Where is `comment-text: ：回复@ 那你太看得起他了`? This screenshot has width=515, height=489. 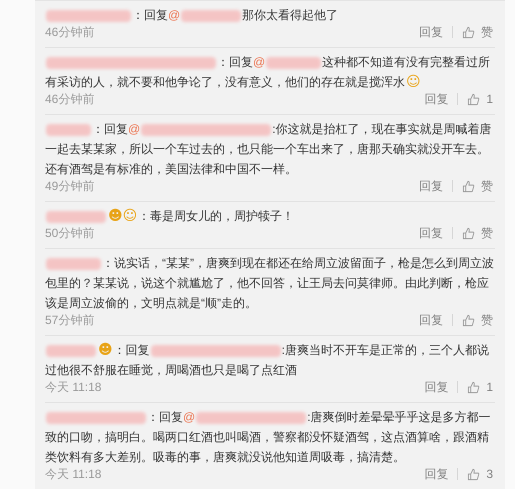 comment-text: ：回复@ 那你太看得起他了 is located at coordinates (270, 15).